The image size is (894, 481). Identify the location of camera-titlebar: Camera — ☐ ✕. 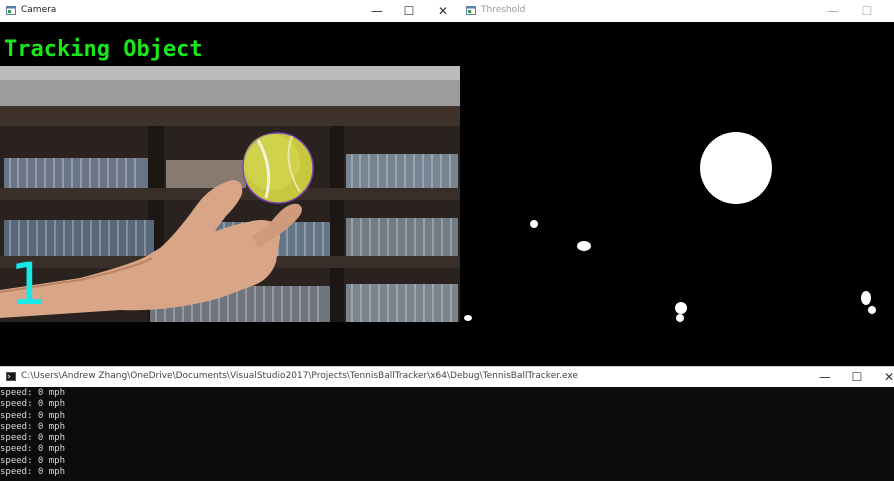
(230, 11).